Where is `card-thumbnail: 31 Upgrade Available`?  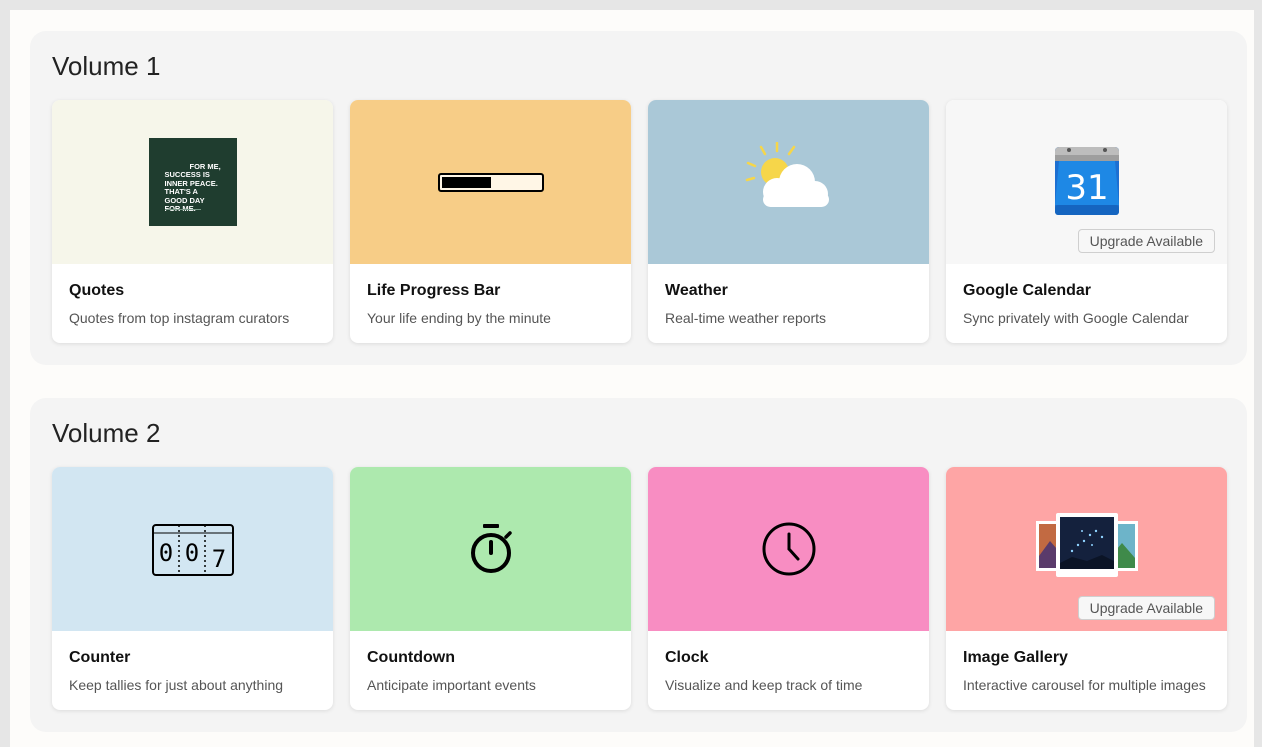 card-thumbnail: 31 Upgrade Available is located at coordinates (1086, 182).